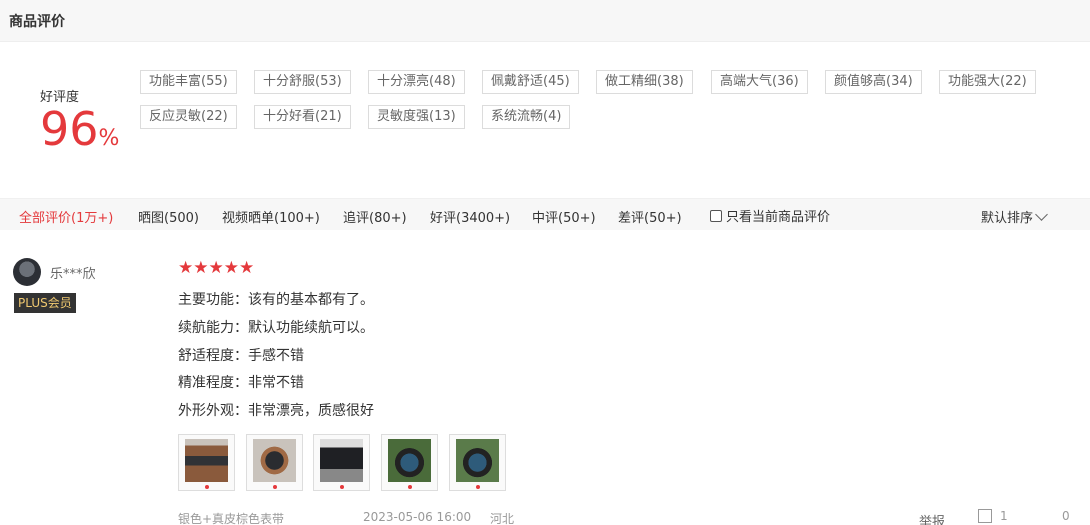 This screenshot has width=1090, height=525. Describe the element at coordinates (932, 518) in the screenshot. I see `report-link: 举报` at that location.